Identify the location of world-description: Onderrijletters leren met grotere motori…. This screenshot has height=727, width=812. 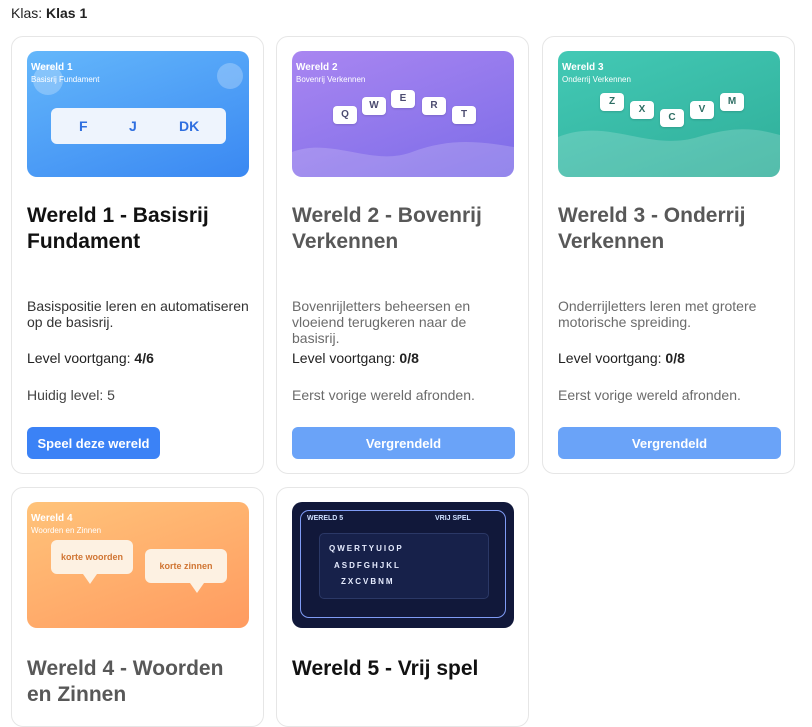
(657, 314).